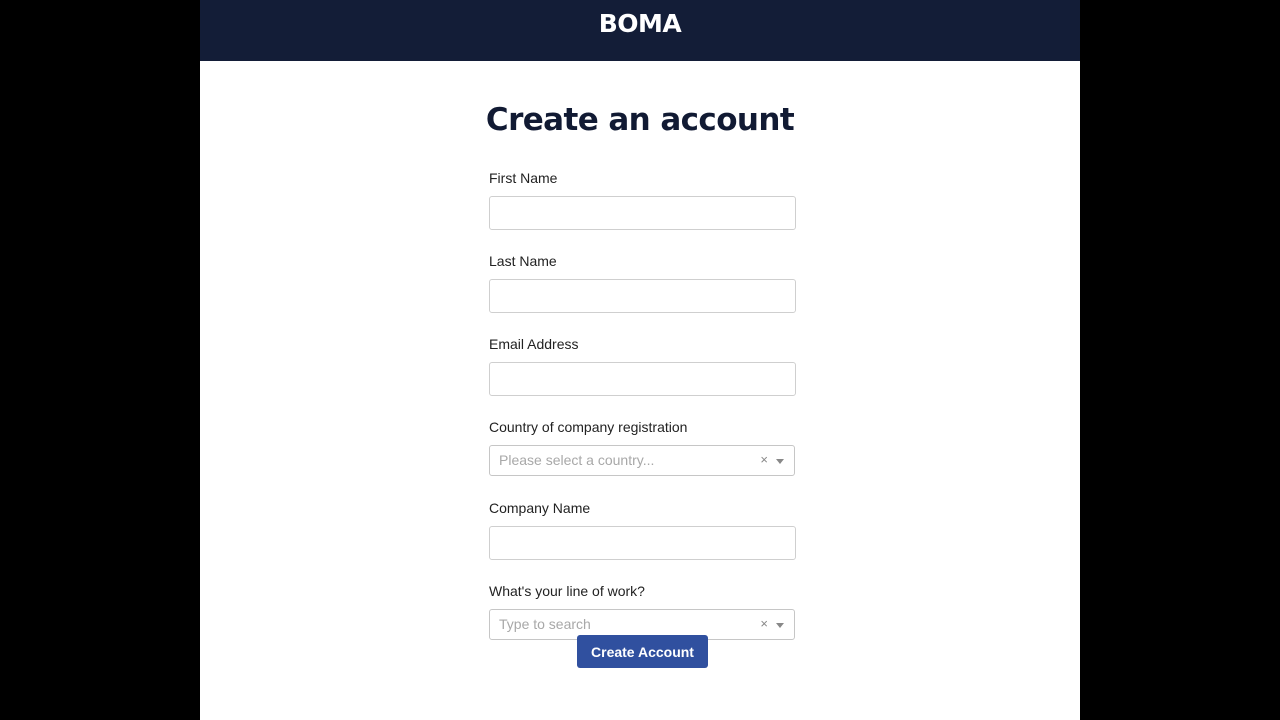 Image resolution: width=1280 pixels, height=720 pixels. Describe the element at coordinates (642, 379) in the screenshot. I see `email-input` at that location.